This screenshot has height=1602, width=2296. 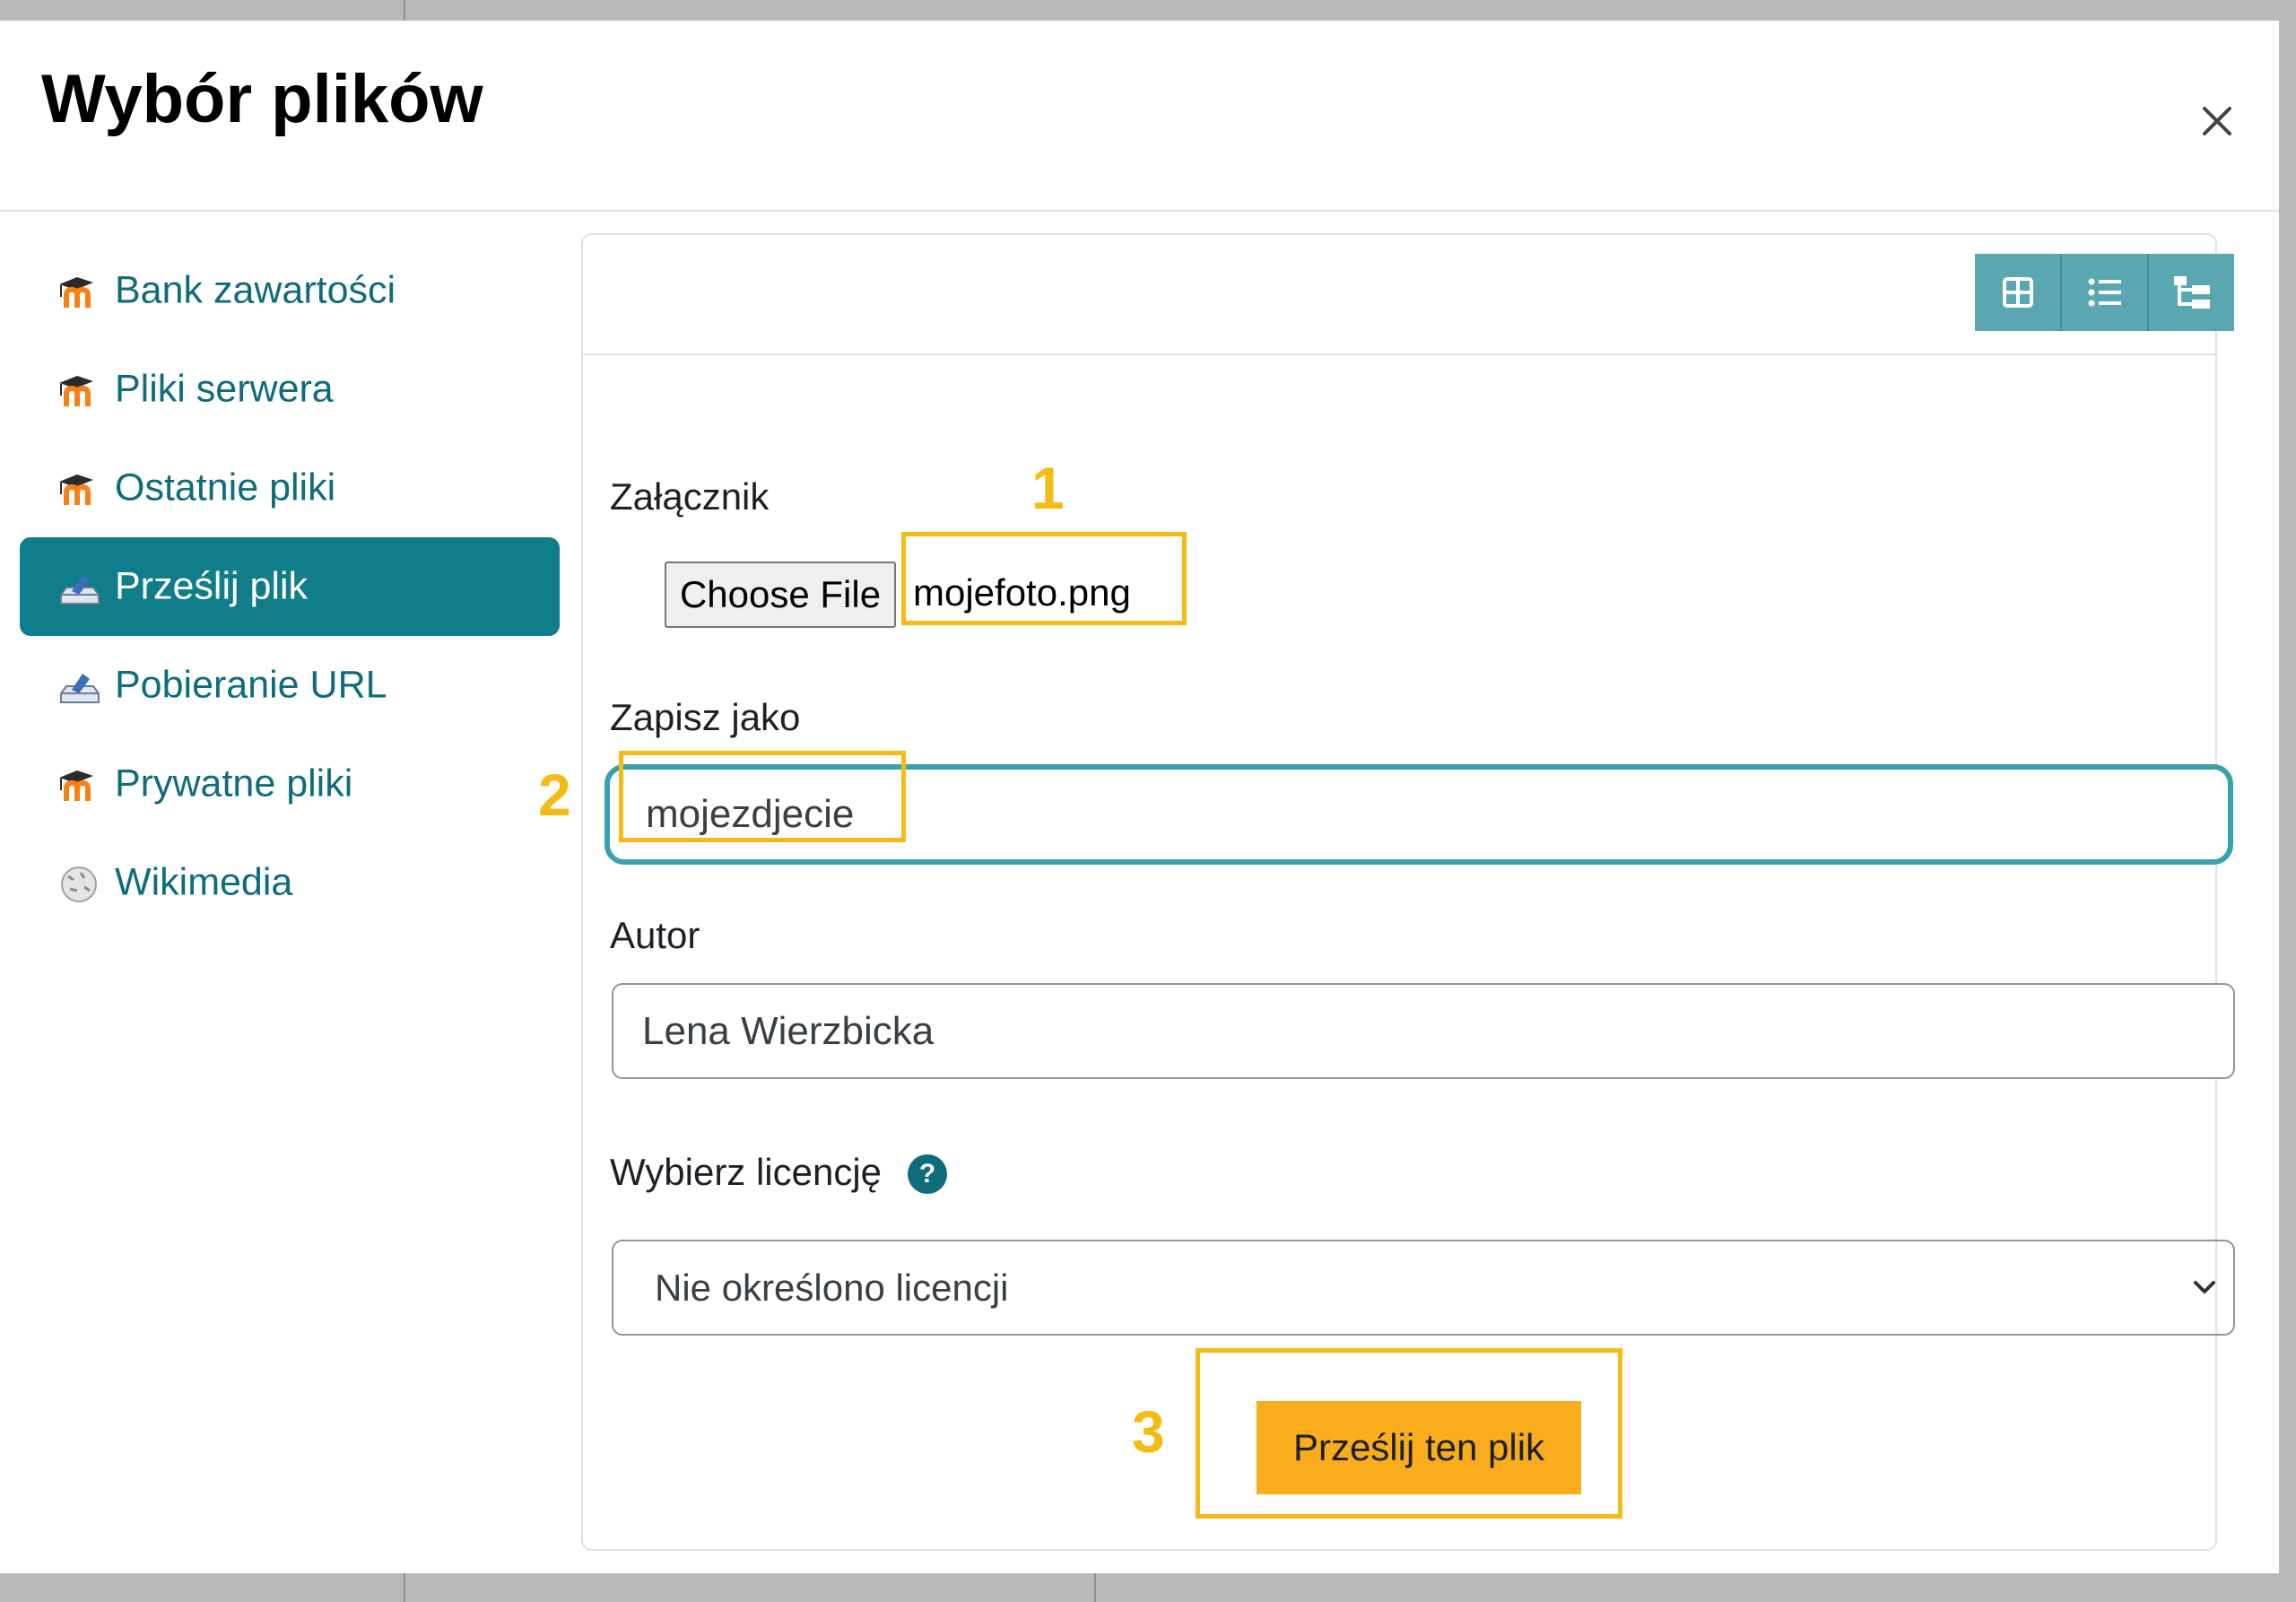 What do you see at coordinates (746, 1172) in the screenshot?
I see `license-label: Wybierz licencję` at bounding box center [746, 1172].